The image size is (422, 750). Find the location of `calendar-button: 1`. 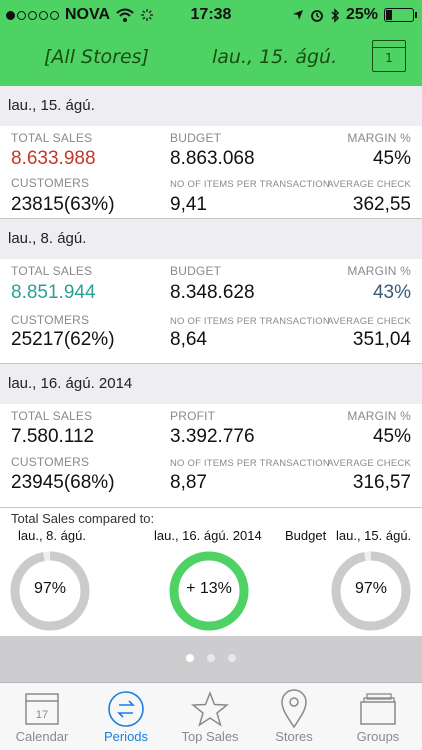

calendar-button: 1 is located at coordinates (389, 56).